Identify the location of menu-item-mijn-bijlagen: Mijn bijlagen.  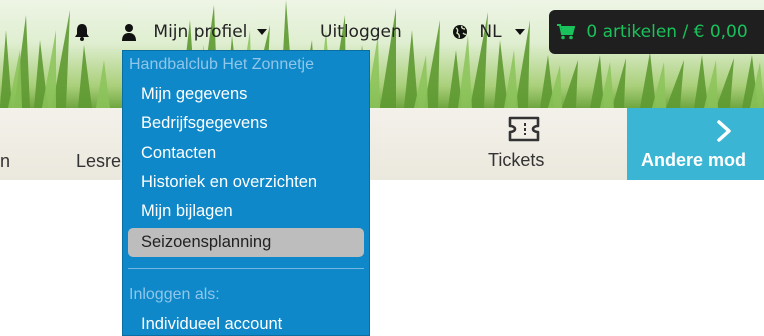
(187, 211).